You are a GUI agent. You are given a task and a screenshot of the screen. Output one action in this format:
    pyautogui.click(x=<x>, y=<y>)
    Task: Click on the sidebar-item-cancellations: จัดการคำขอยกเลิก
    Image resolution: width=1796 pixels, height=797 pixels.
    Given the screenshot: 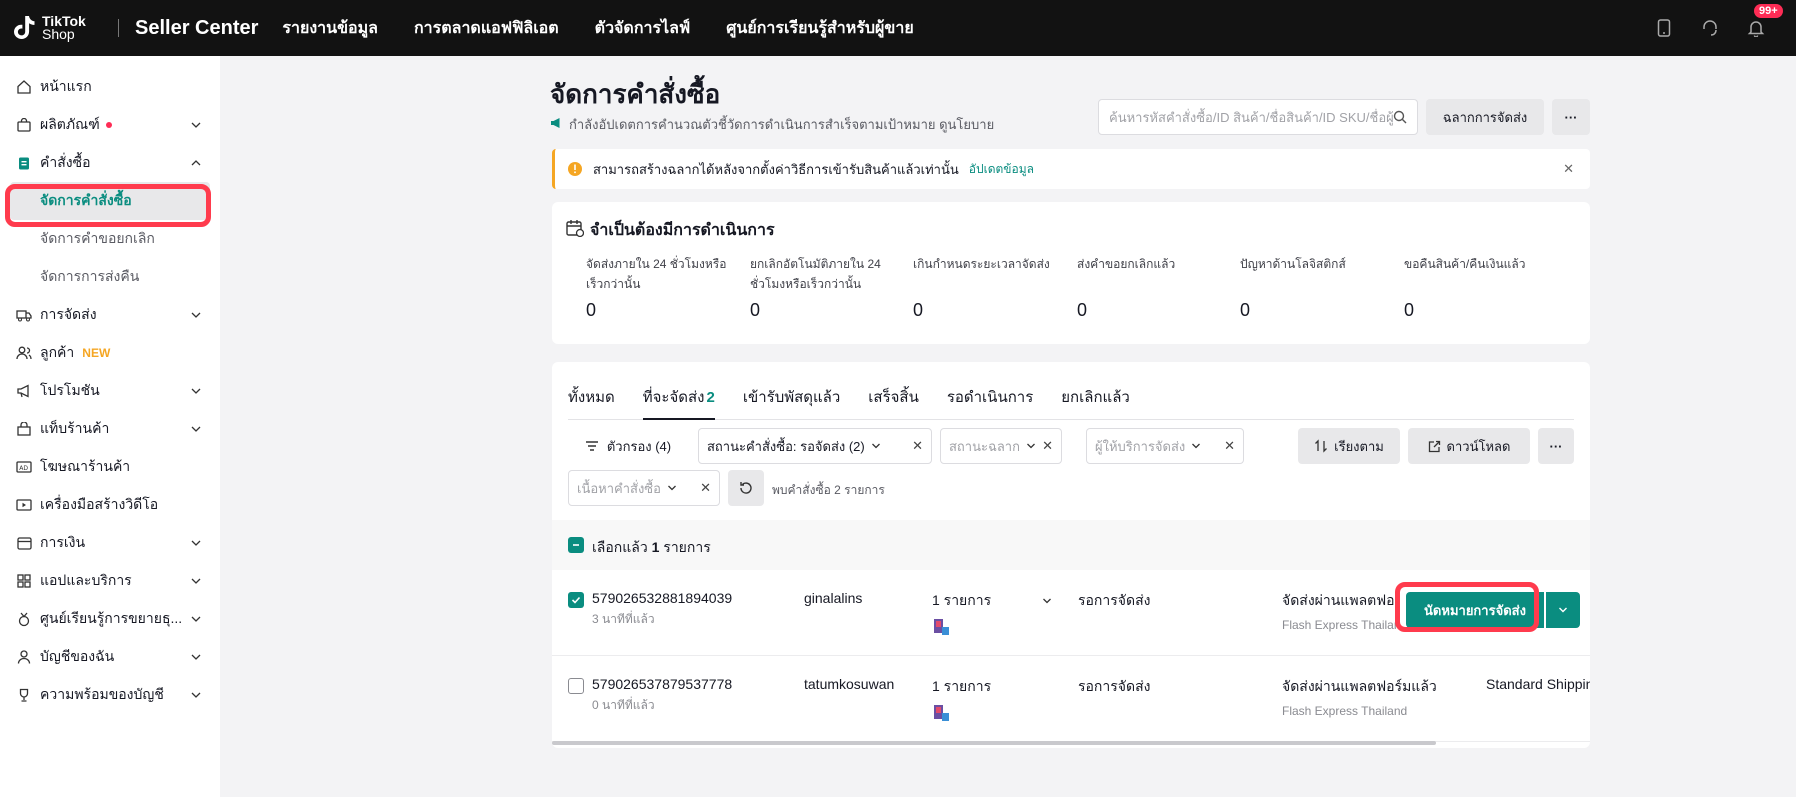 What is the action you would take?
    pyautogui.click(x=110, y=239)
    